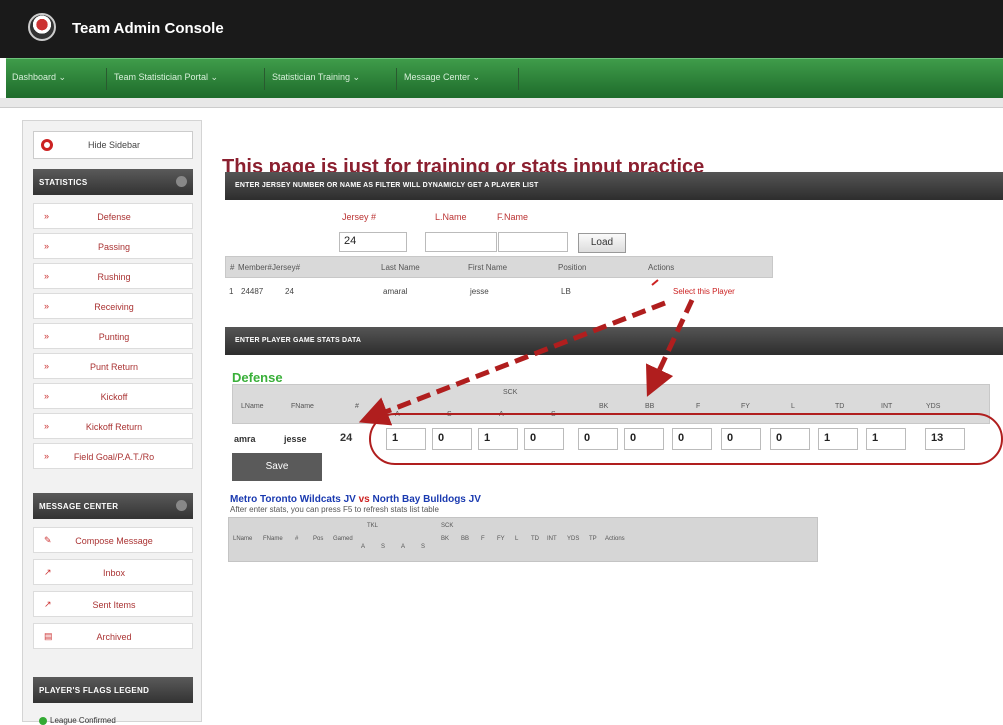 The height and width of the screenshot is (725, 1003). I want to click on column-header: FY, so click(501, 539).